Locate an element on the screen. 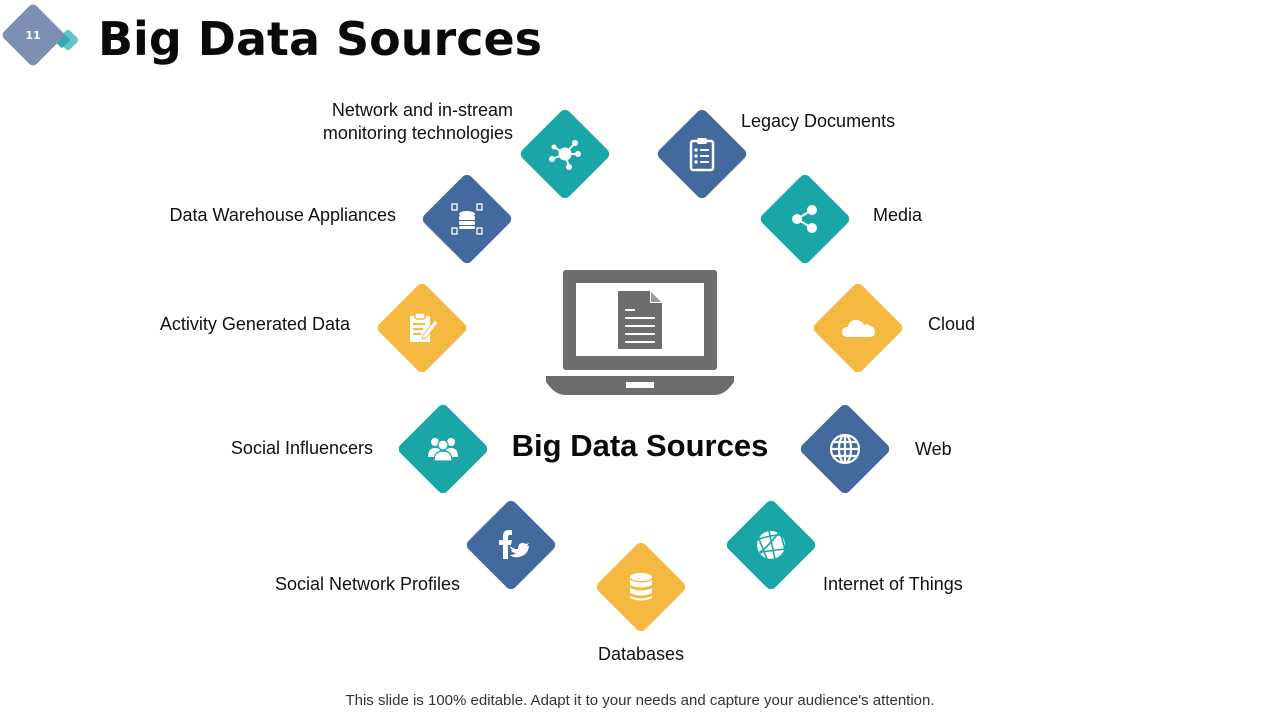 The image size is (1280, 720). source-internet-of-things is located at coordinates (771, 545).